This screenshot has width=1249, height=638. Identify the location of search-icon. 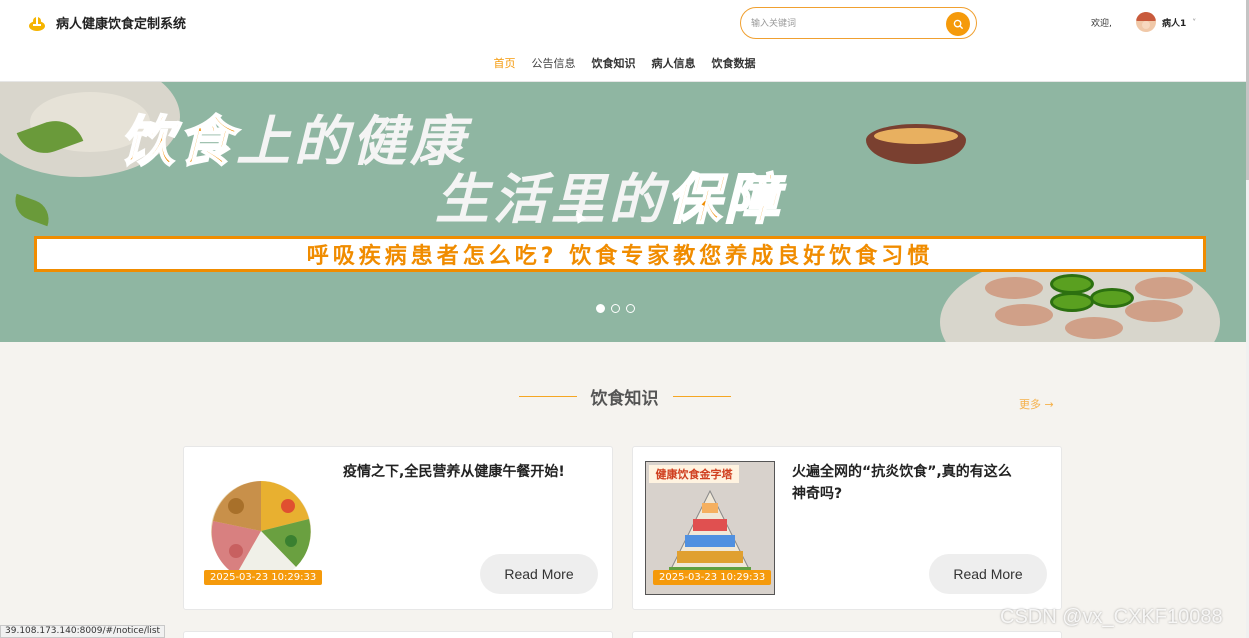
(958, 24).